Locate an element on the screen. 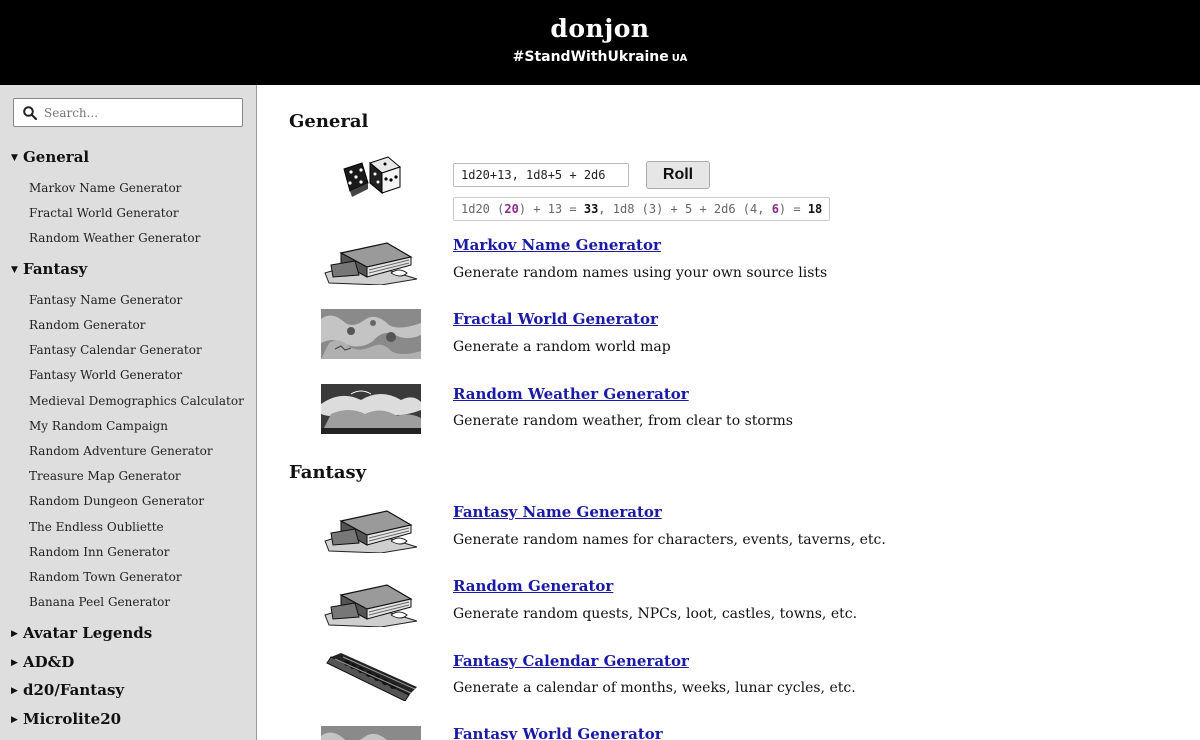 Image resolution: width=1200 pixels, height=740 pixels. sidebar-item-fractal-world-generator: Fractal World Generator is located at coordinates (104, 213).